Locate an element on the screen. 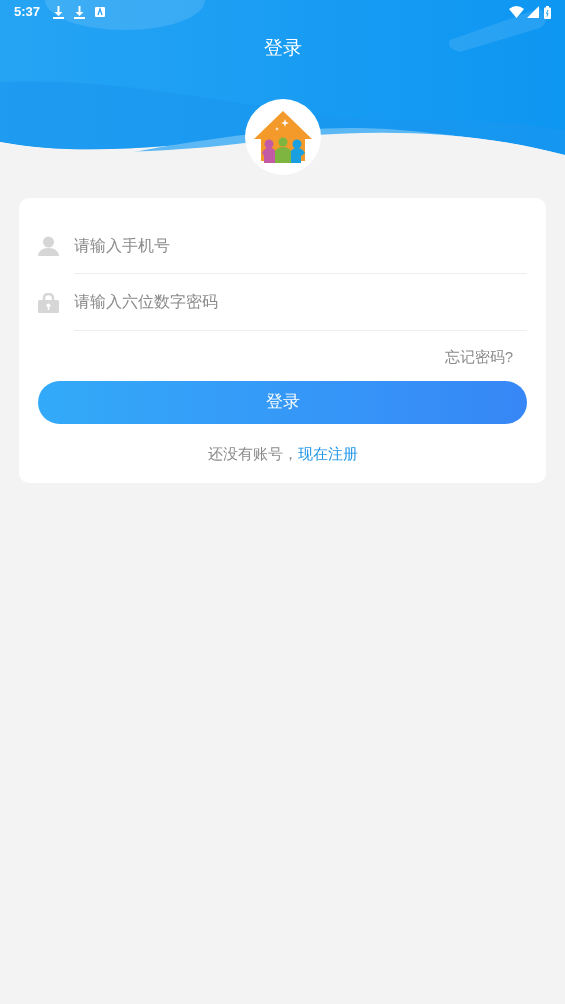 This screenshot has height=1004, width=565. register-prompt: 还没有账号， is located at coordinates (252, 453).